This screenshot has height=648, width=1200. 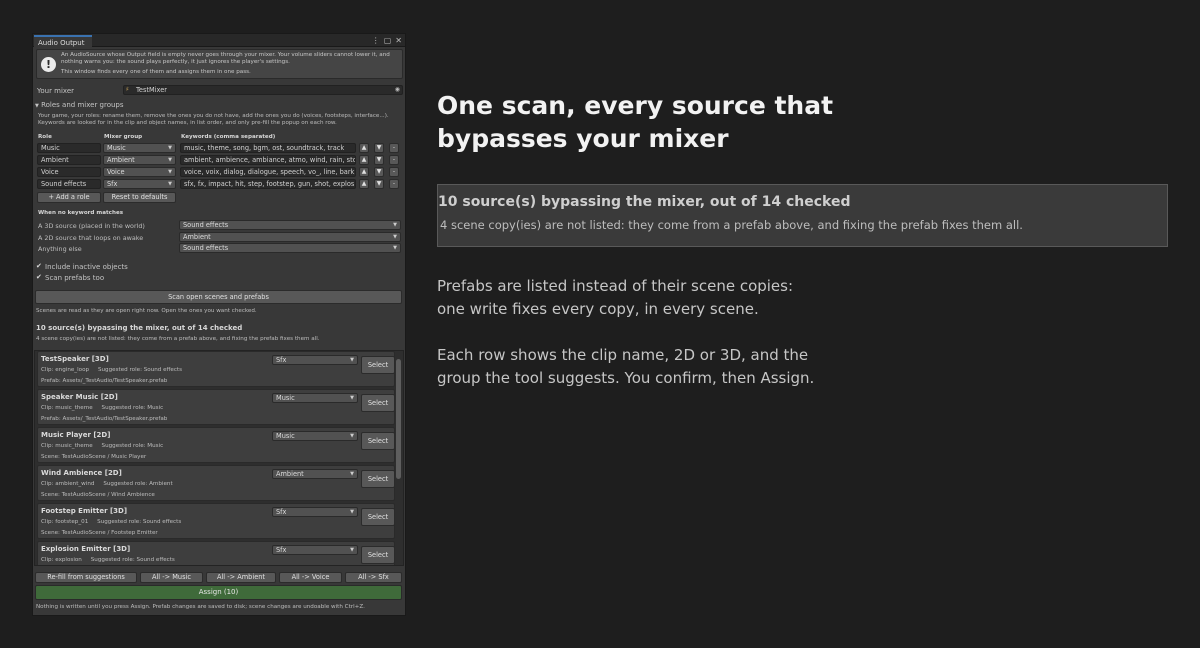 I want to click on list-scrollbar, so click(x=398, y=458).